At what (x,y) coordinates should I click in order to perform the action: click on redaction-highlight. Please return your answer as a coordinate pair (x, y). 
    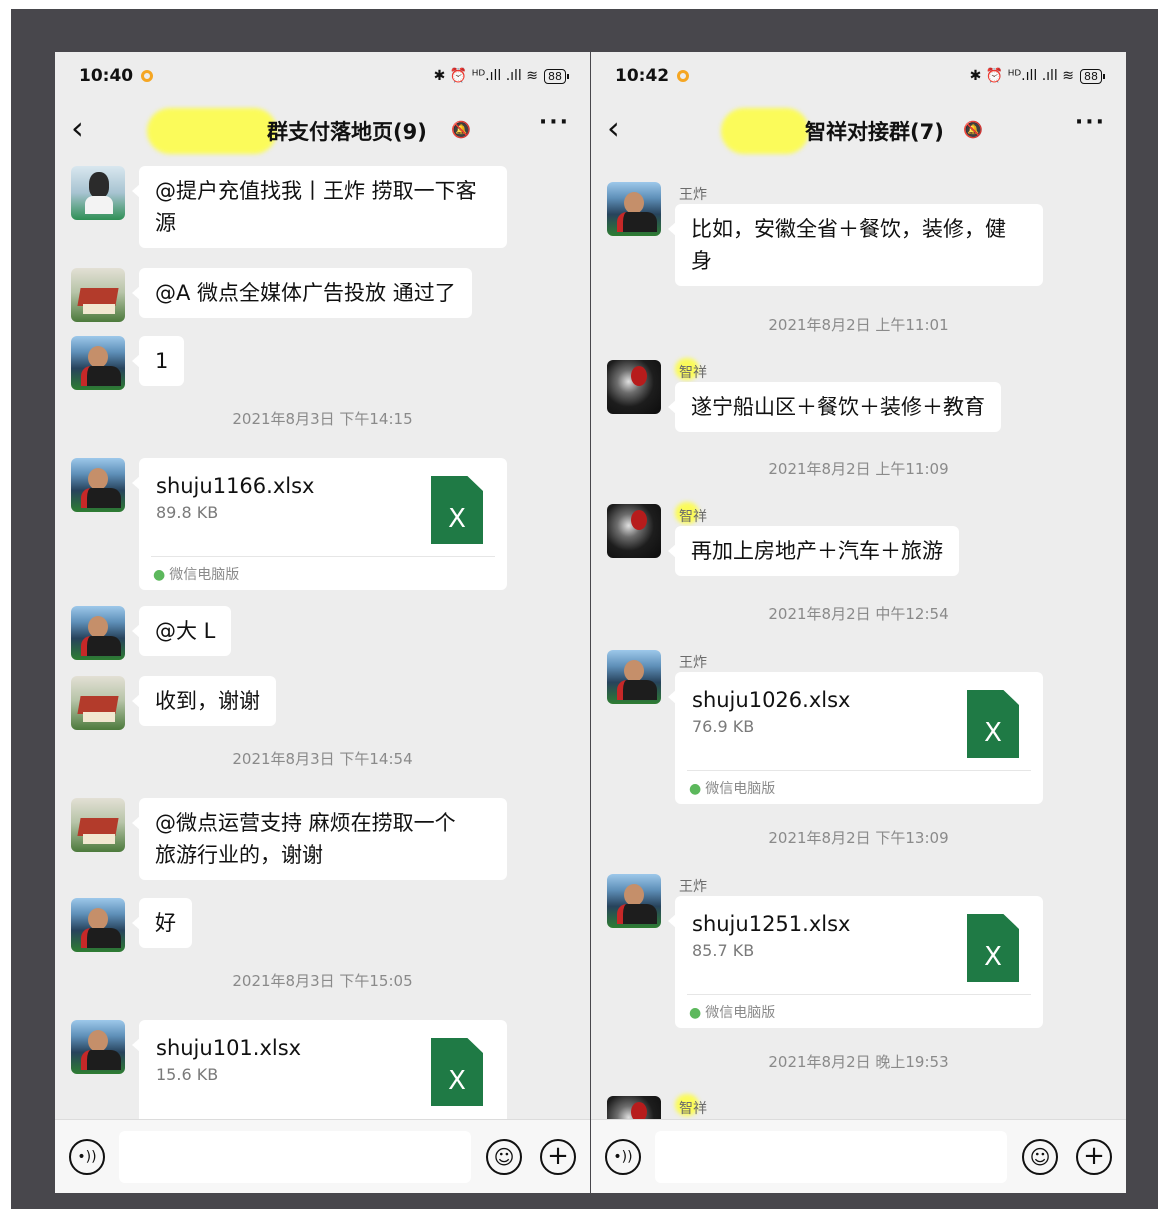
    Looking at the image, I should click on (212, 131).